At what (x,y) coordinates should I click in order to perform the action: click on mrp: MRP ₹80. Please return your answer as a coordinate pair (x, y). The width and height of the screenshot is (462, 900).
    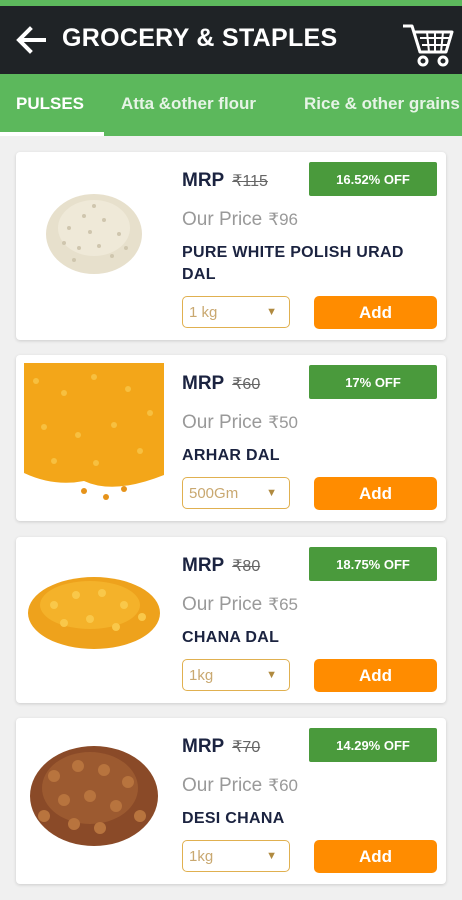
    Looking at the image, I should click on (221, 565).